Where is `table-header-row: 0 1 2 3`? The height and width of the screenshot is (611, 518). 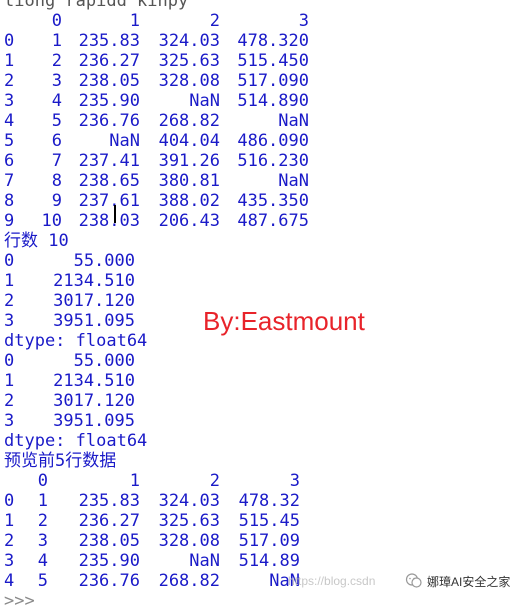
table-header-row: 0 1 2 3 is located at coordinates (259, 481).